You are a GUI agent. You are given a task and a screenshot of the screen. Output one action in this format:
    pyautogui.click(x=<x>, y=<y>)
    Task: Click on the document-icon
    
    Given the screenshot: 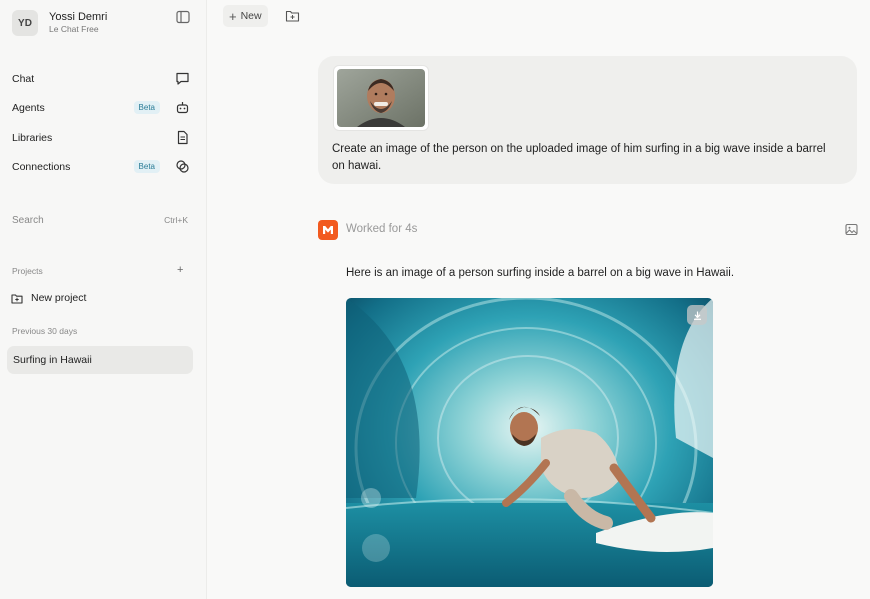 What is the action you would take?
    pyautogui.click(x=182, y=137)
    